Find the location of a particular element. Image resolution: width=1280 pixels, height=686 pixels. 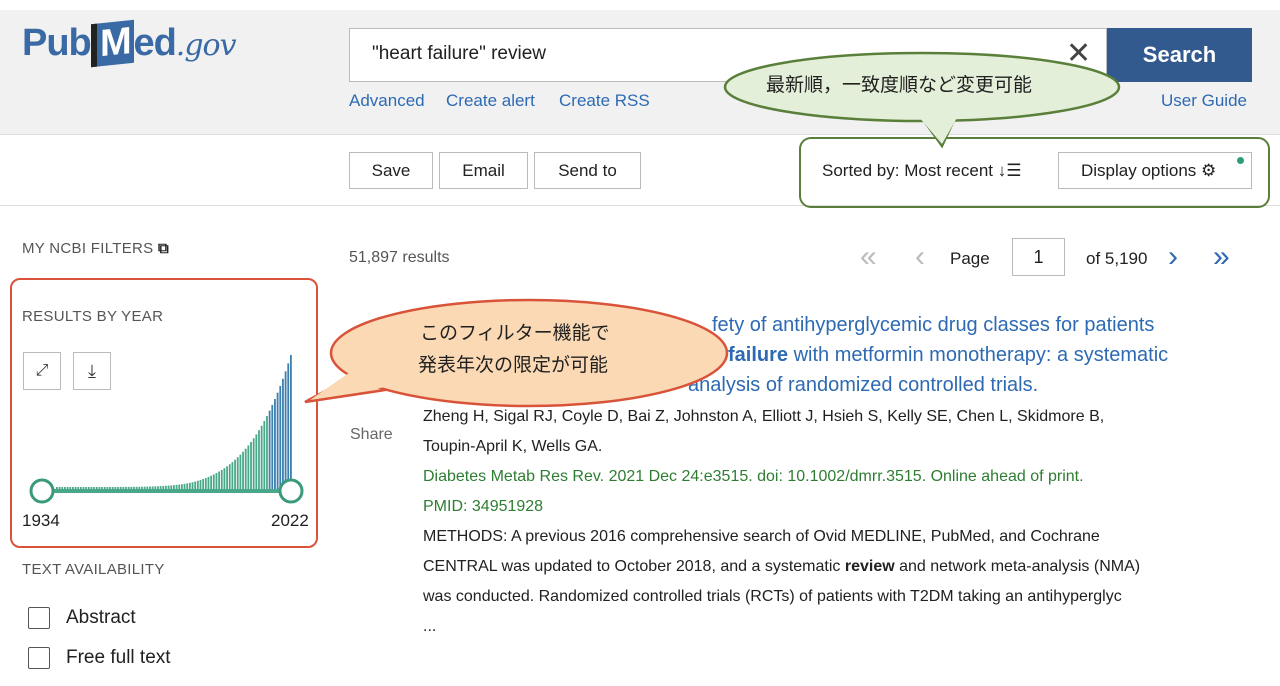

filter-callout-line-2: 発表年次の限定が可能 is located at coordinates (513, 365).